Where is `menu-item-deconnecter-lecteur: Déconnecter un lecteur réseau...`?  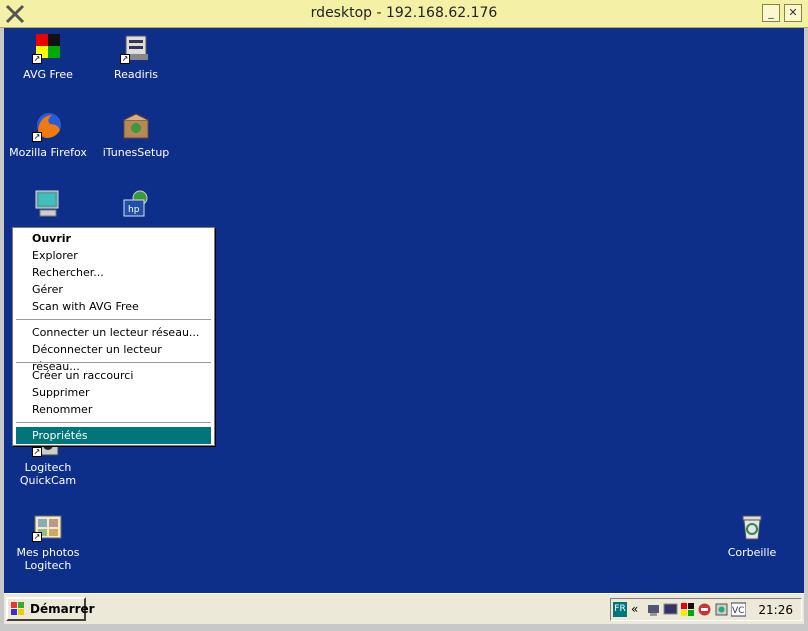
menu-item-deconnecter-lecteur: Déconnecter un lecteur réseau... is located at coordinates (113, 357).